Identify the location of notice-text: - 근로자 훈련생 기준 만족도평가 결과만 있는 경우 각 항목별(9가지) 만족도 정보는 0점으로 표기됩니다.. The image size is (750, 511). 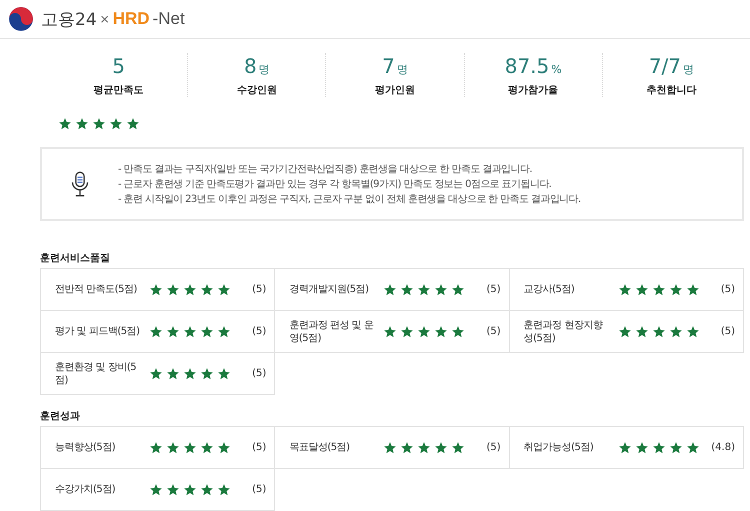
(335, 185).